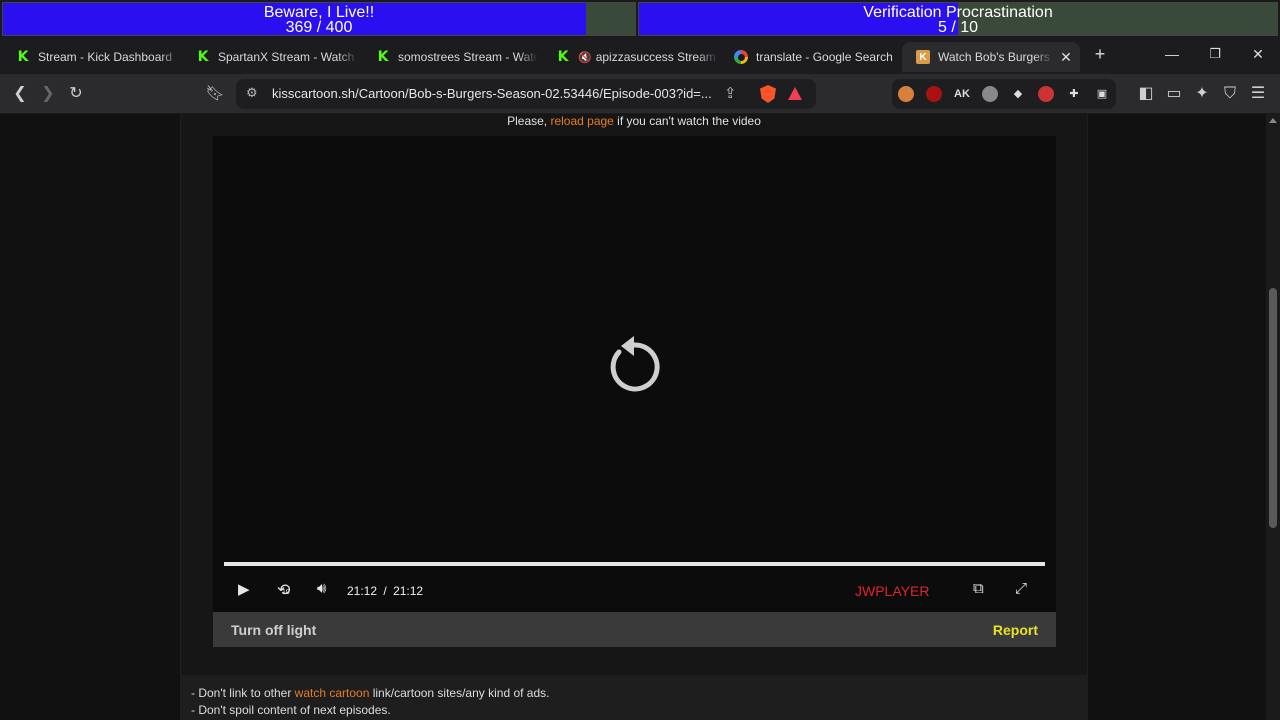 The width and height of the screenshot is (1280, 720). Describe the element at coordinates (283, 590) in the screenshot. I see `rewind-10-icon: ⟲ 10` at that location.